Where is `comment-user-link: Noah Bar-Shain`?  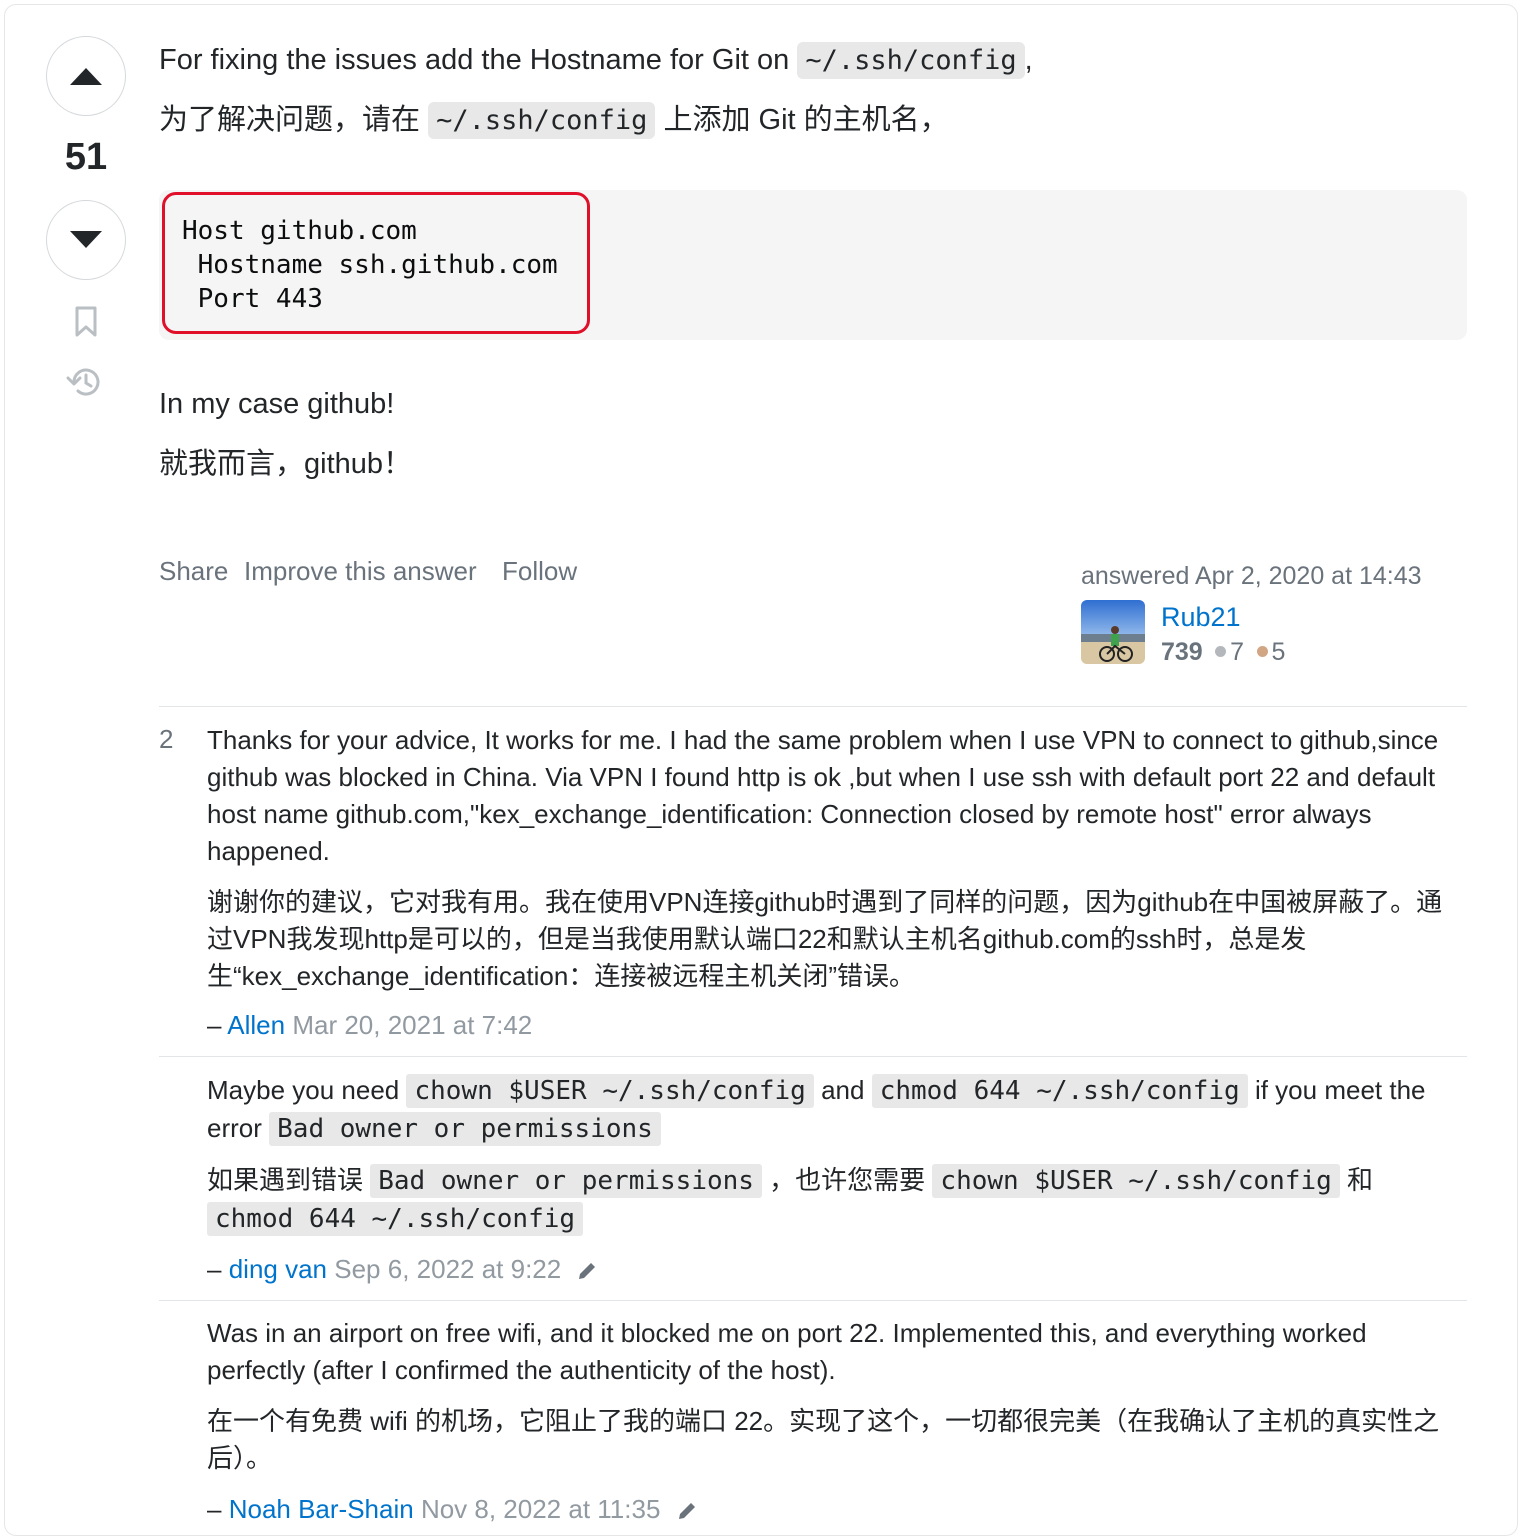
comment-user-link: Noah Bar-Shain is located at coordinates (321, 1509).